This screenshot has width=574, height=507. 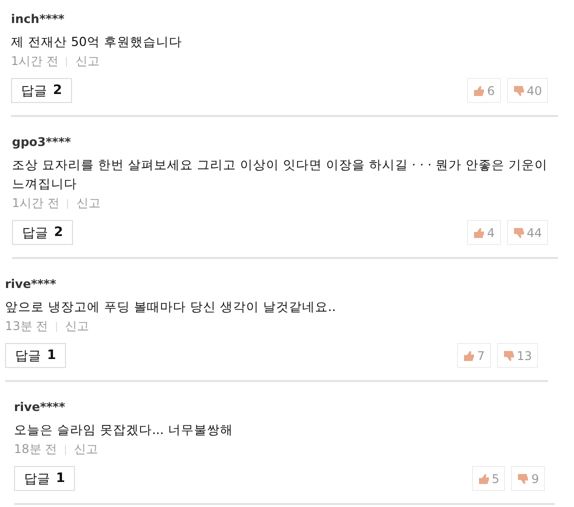 I want to click on dislike-button: 44, so click(x=527, y=232).